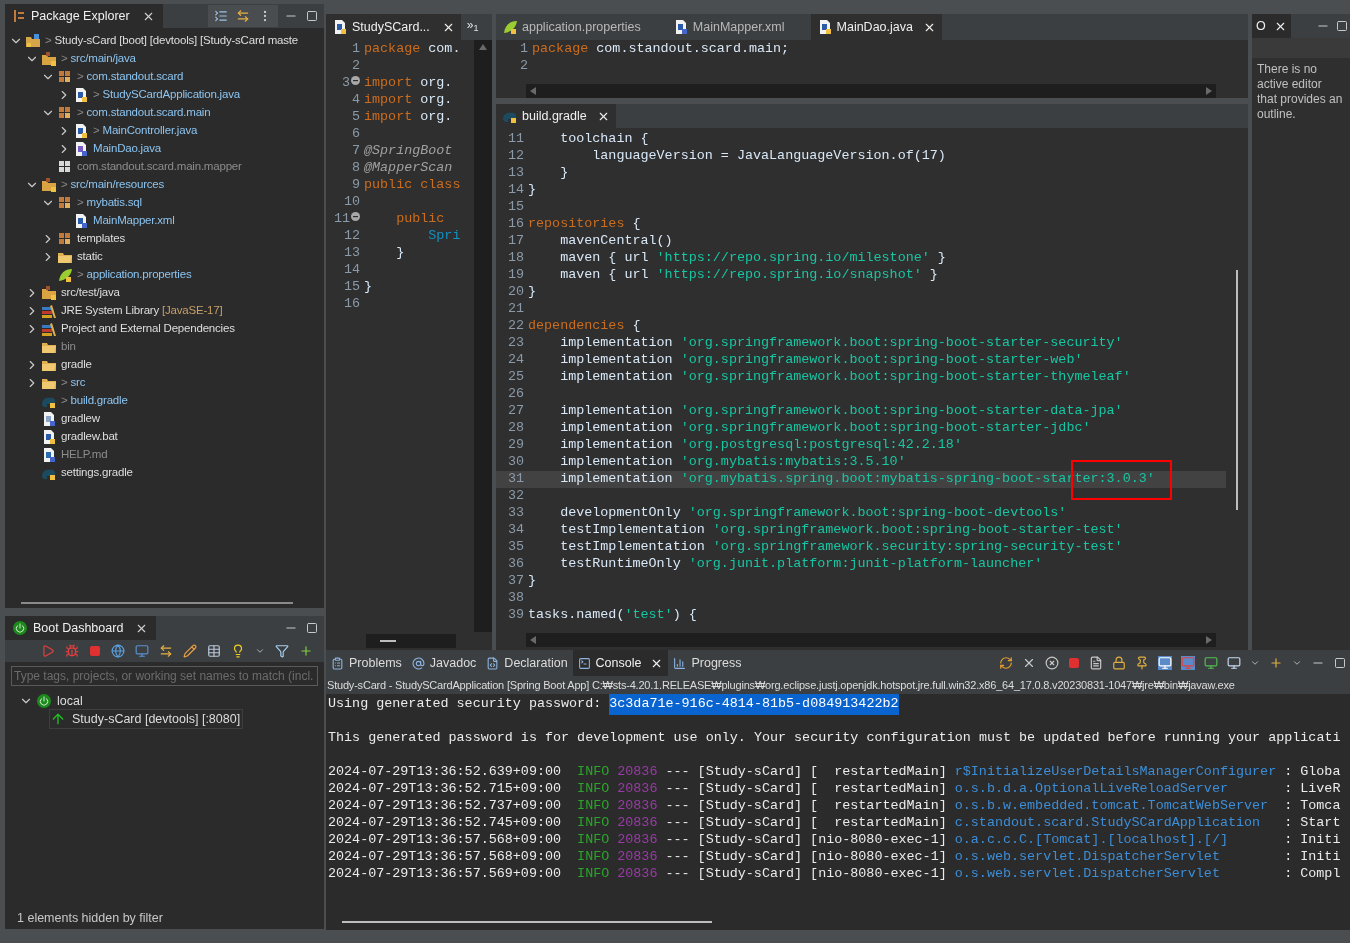 The image size is (1350, 943). I want to click on editor-tab: build.gradle, so click(556, 116).